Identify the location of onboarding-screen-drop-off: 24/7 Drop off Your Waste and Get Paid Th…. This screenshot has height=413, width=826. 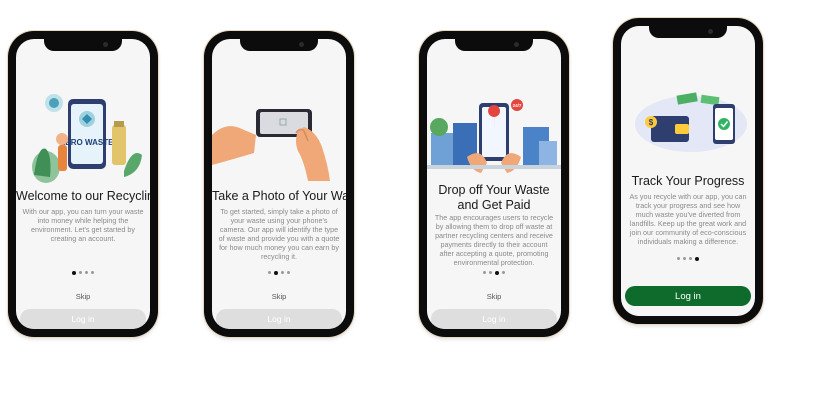
(494, 184).